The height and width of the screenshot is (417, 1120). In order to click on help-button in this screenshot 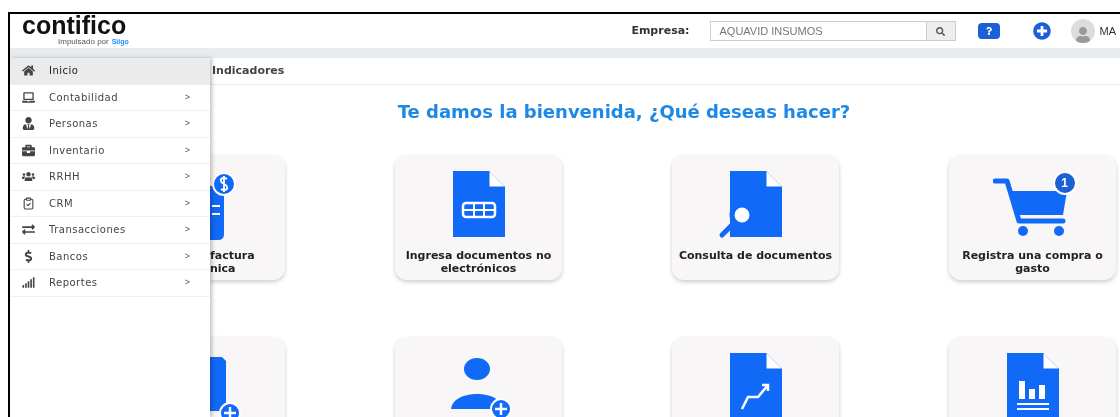, I will do `click(988, 31)`.